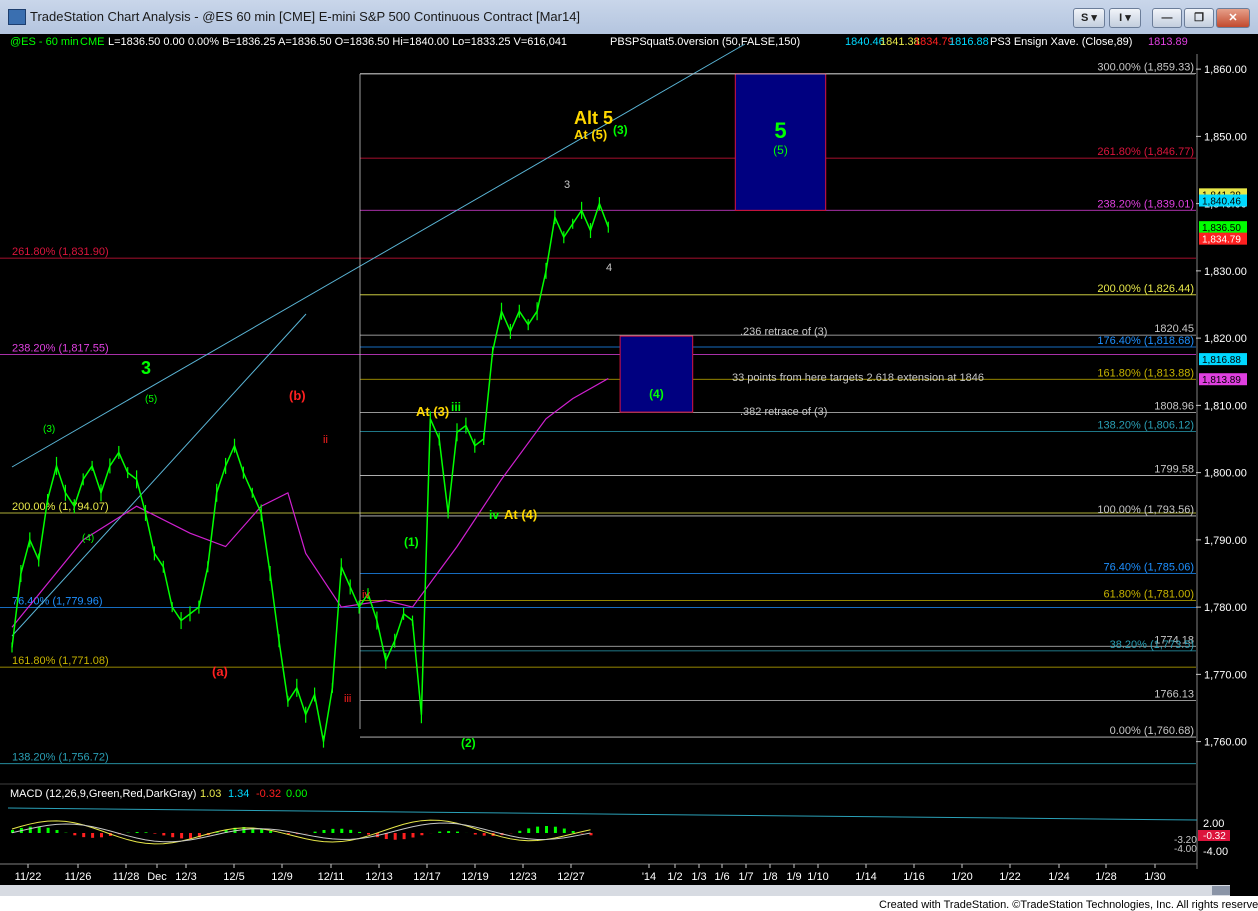 The image size is (1258, 911). Describe the element at coordinates (1058, 877) in the screenshot. I see `x-tick-label-25: 1/24` at that location.